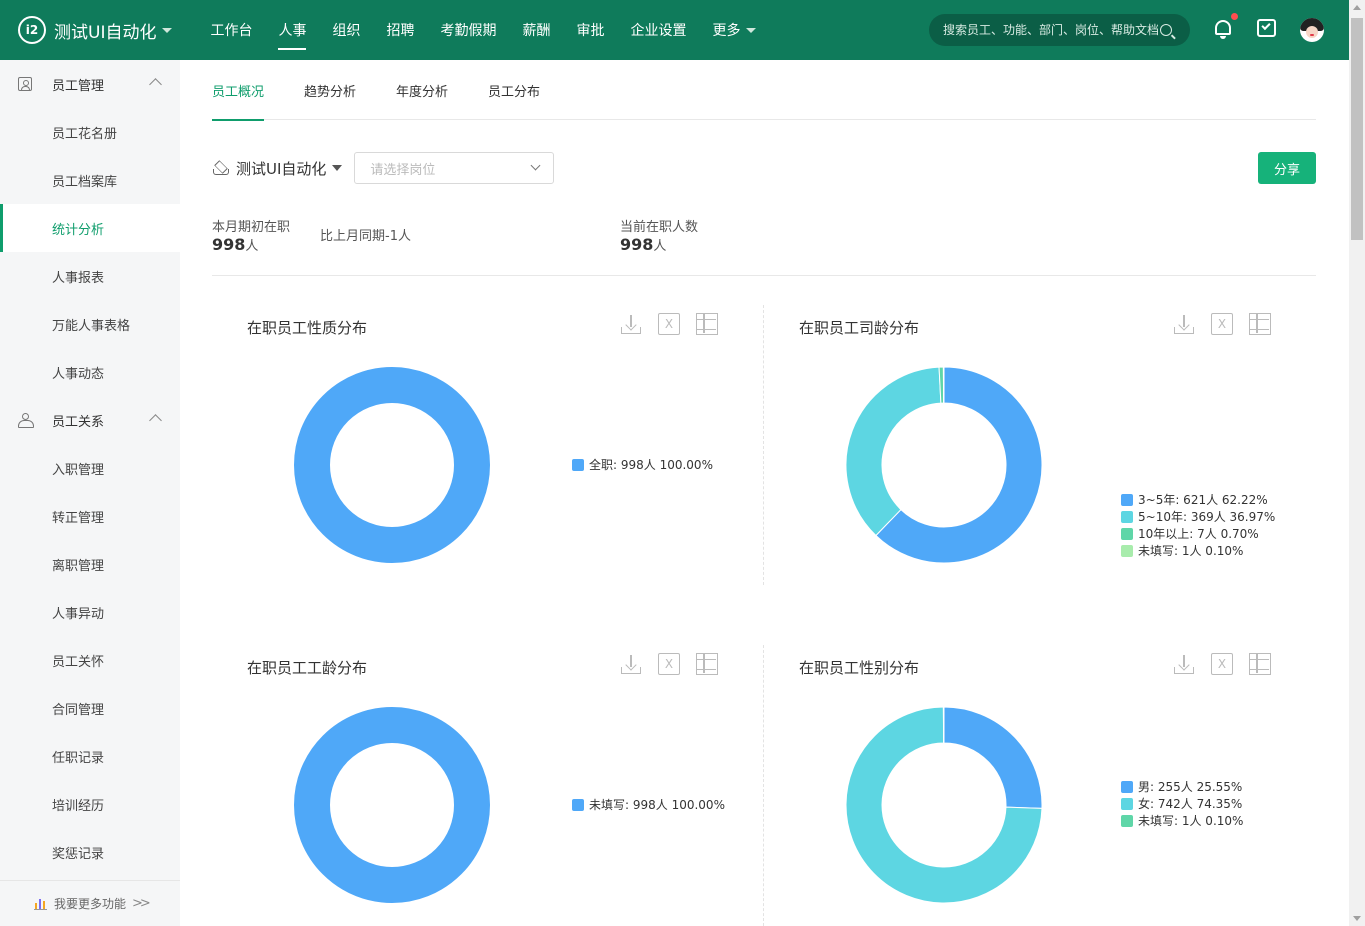  What do you see at coordinates (468, 30) in the screenshot?
I see `nav-attendance: 考勤假期` at bounding box center [468, 30].